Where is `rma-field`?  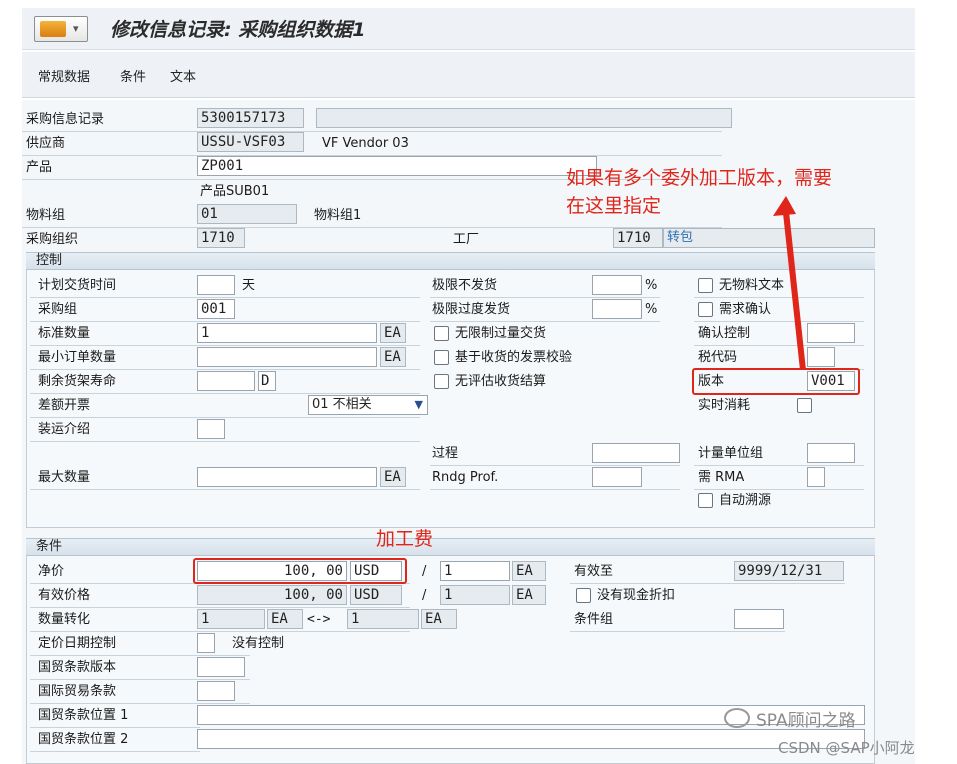
rma-field is located at coordinates (816, 477).